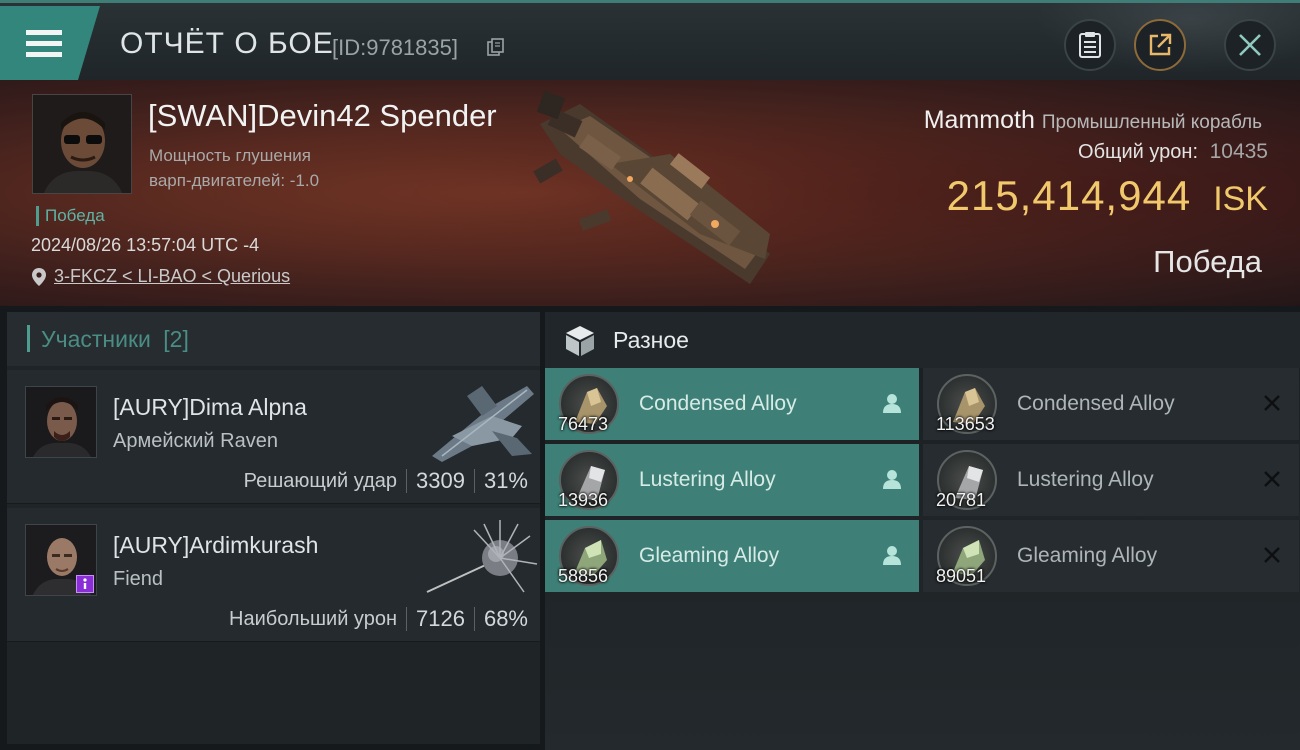 This screenshot has height=750, width=1300. Describe the element at coordinates (651, 340) in the screenshot. I see `misc-label: Разное` at that location.